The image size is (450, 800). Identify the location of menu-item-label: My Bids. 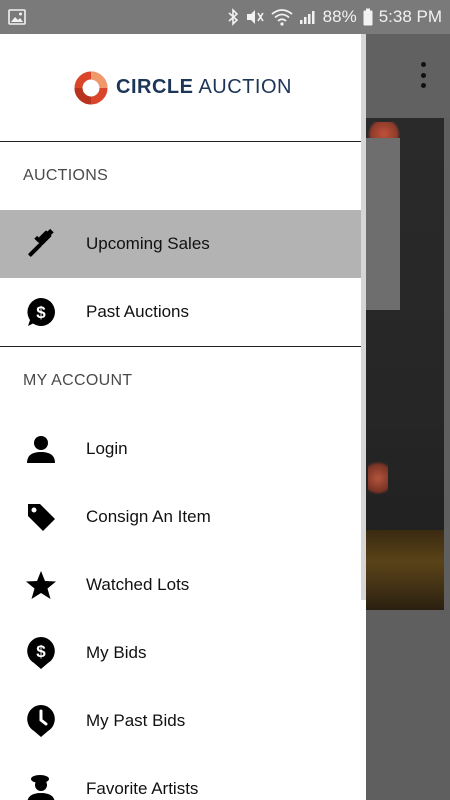
(116, 652).